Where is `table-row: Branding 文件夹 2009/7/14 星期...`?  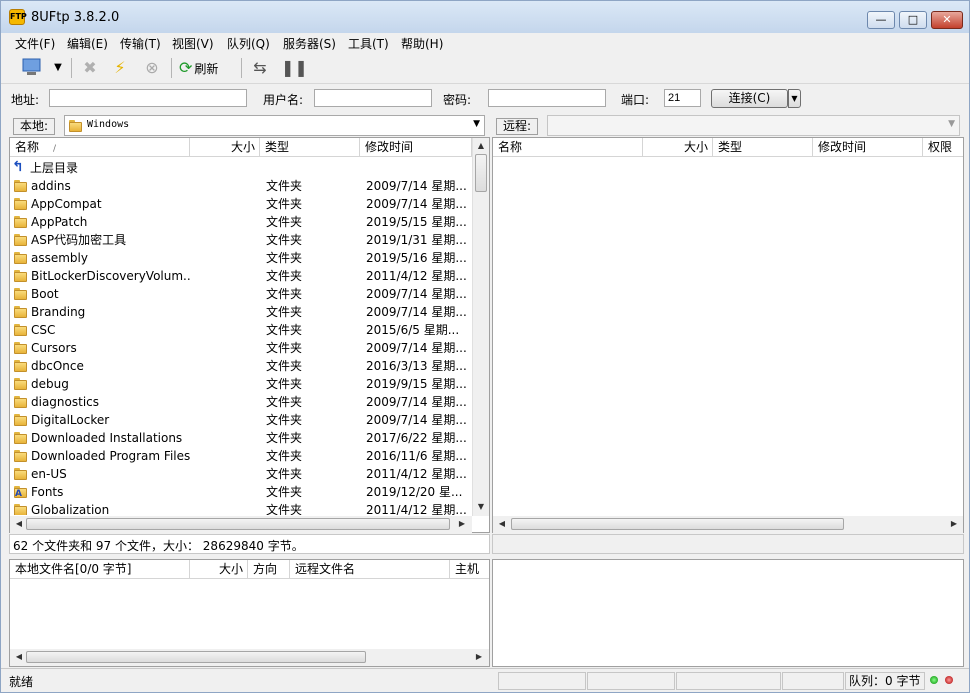 table-row: Branding 文件夹 2009/7/14 星期... is located at coordinates (239, 312).